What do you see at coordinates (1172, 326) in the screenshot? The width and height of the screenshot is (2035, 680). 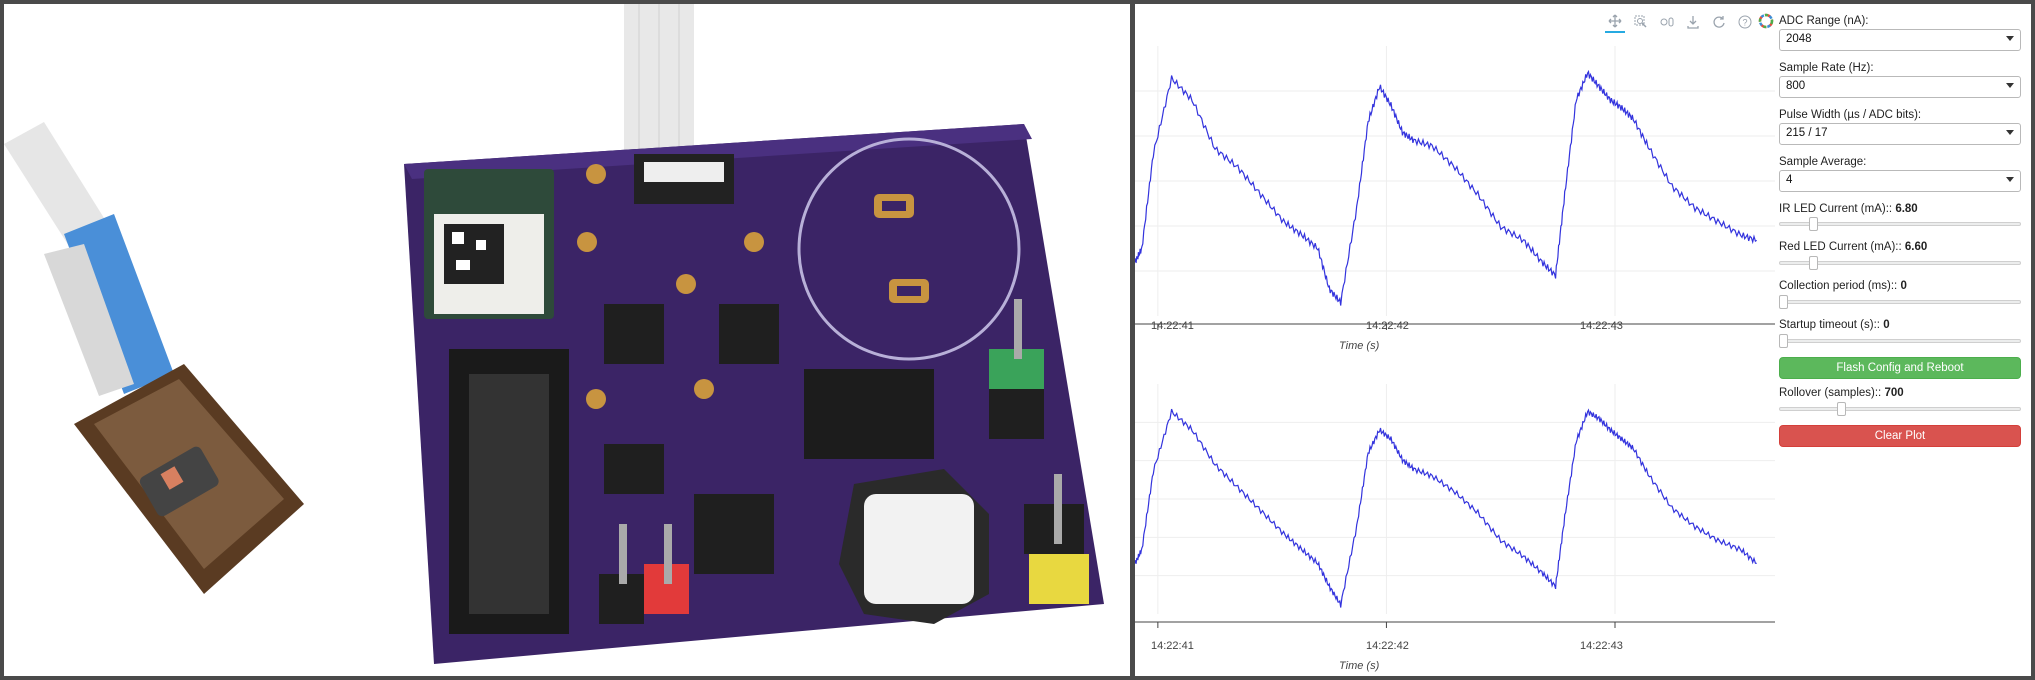 I see `plot-top-tick-0: 14:22:41` at bounding box center [1172, 326].